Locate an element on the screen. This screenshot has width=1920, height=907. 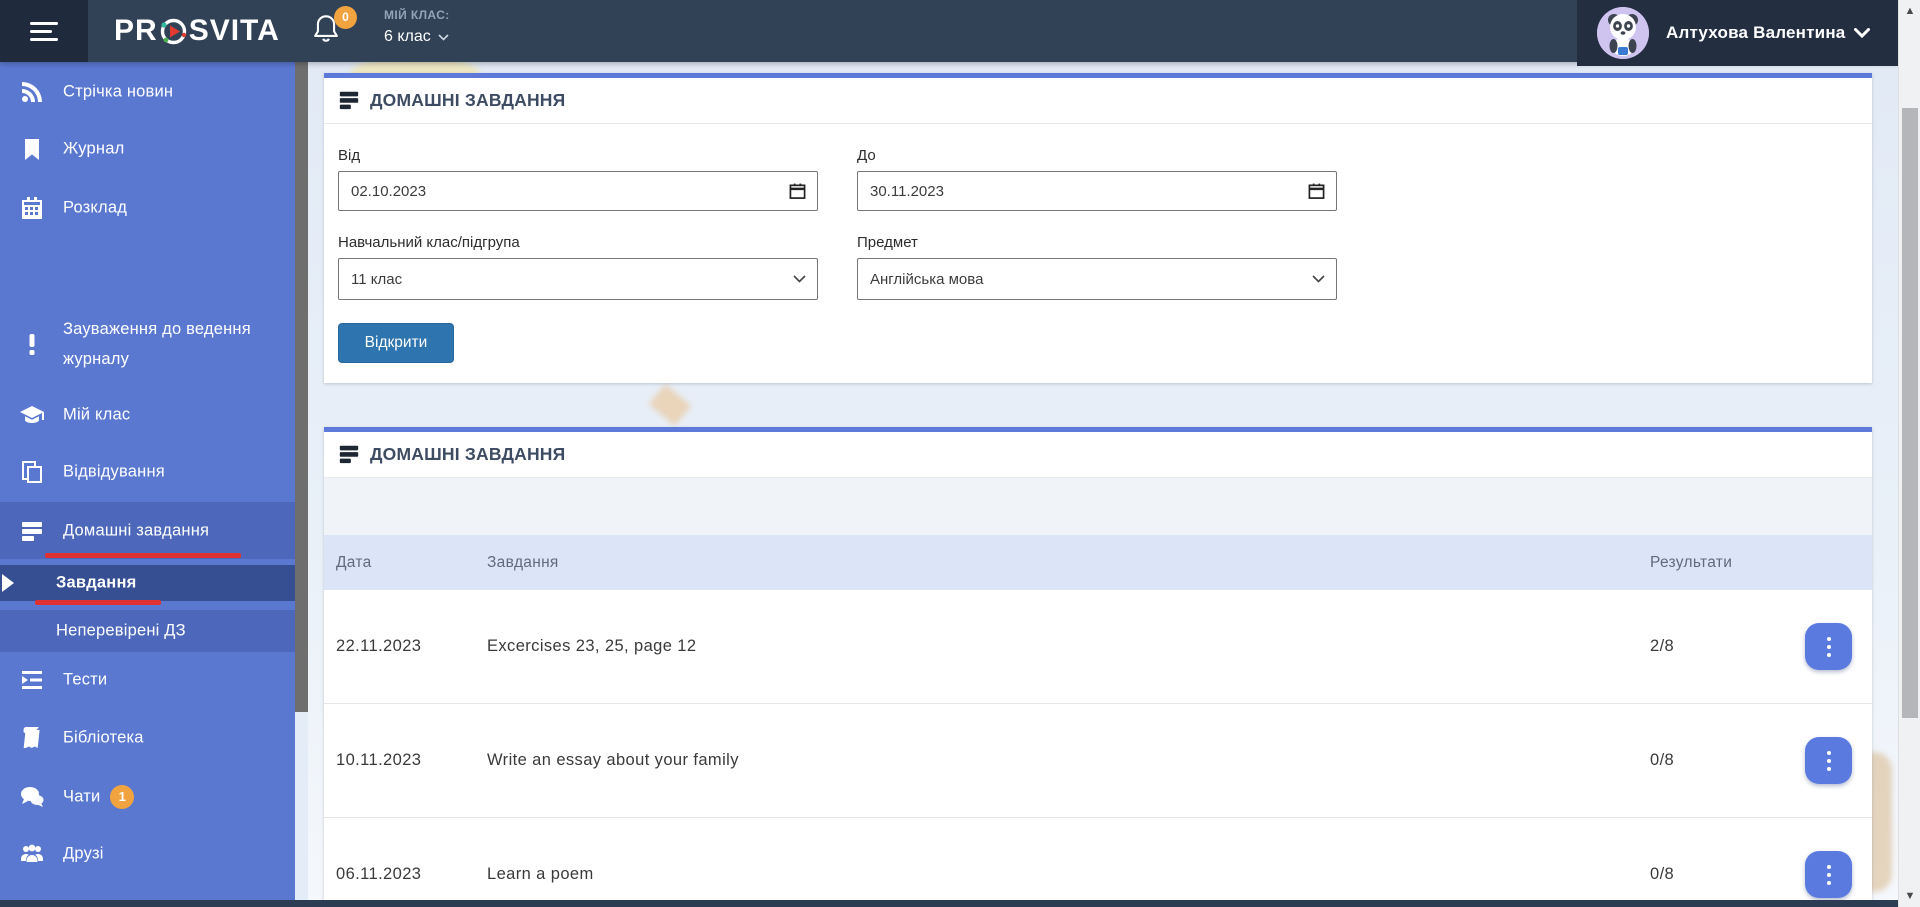
active-marker-icon is located at coordinates (8, 583).